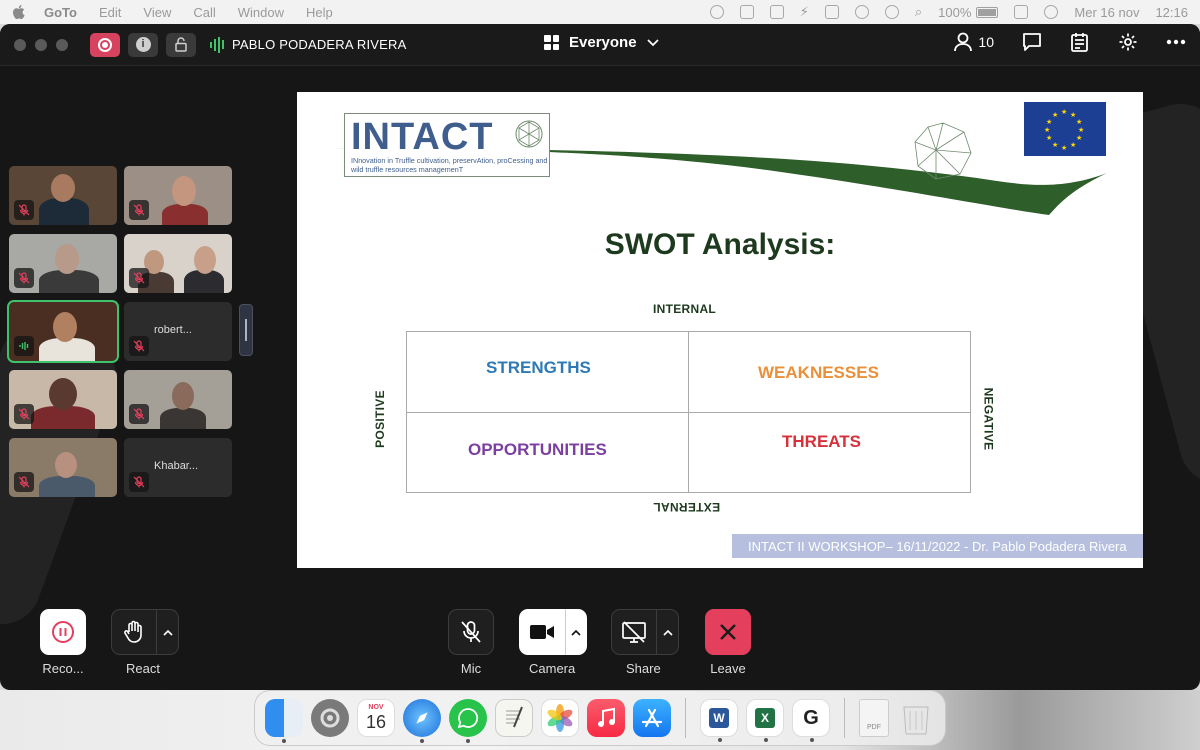 Image resolution: width=1200 pixels, height=750 pixels. I want to click on participant-count: 10, so click(986, 42).